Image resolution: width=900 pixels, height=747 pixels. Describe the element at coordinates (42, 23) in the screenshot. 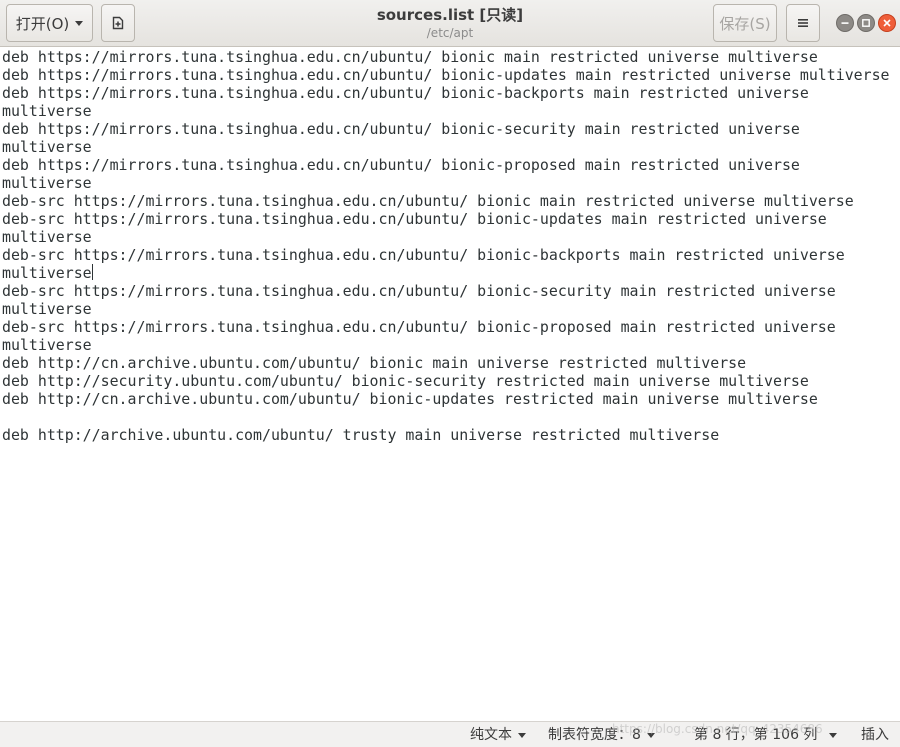

I see `open-button-label: 打开(O)` at that location.